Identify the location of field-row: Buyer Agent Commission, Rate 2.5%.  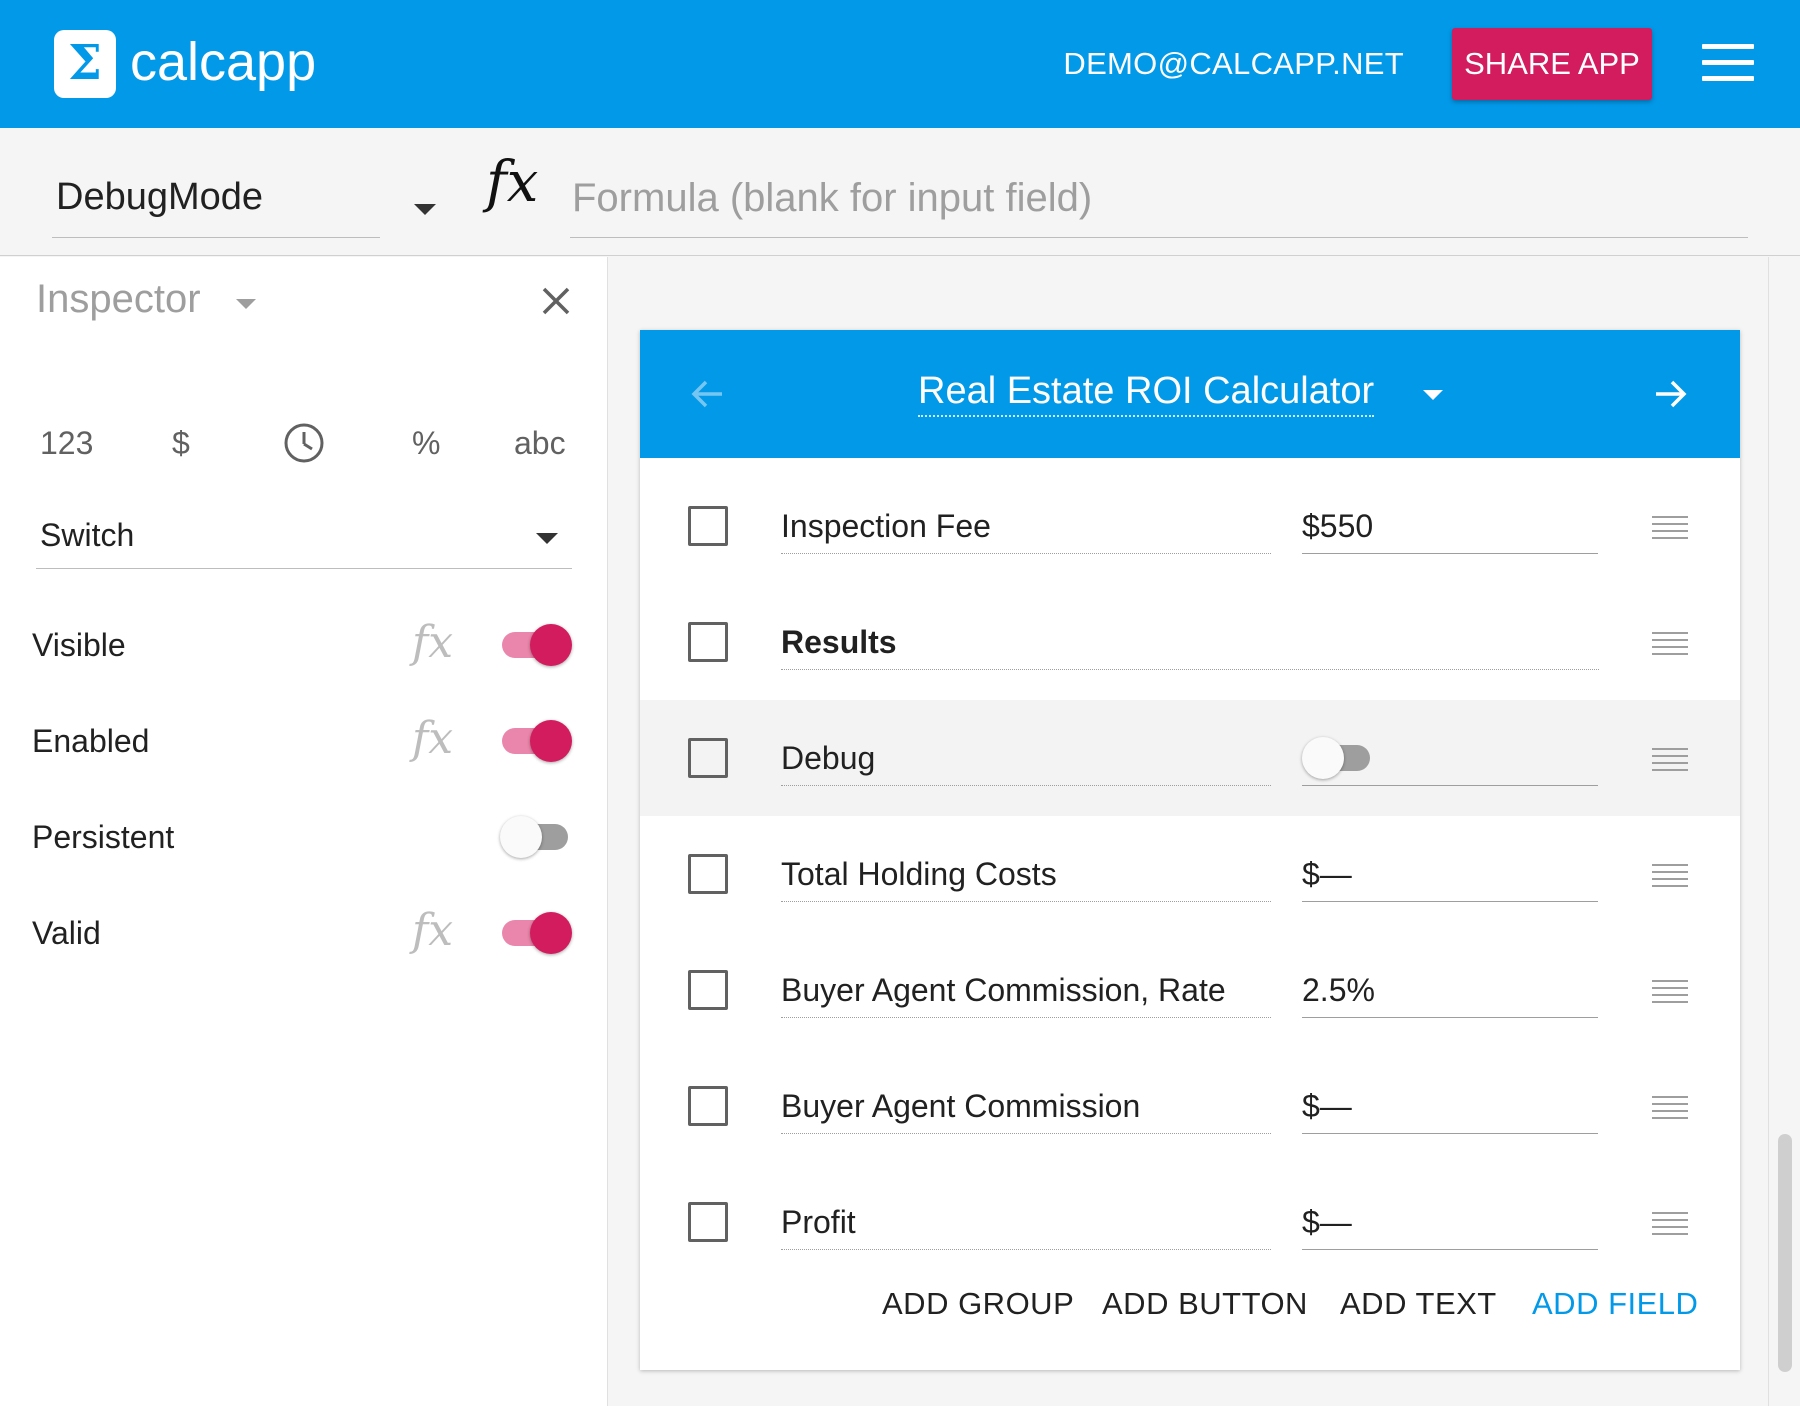
(1190, 990).